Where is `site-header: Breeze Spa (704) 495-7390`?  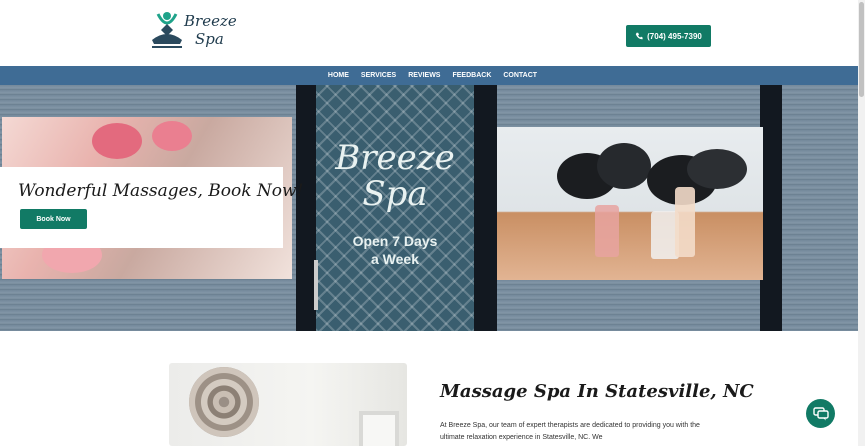
site-header: Breeze Spa (704) 495-7390 is located at coordinates (432, 33).